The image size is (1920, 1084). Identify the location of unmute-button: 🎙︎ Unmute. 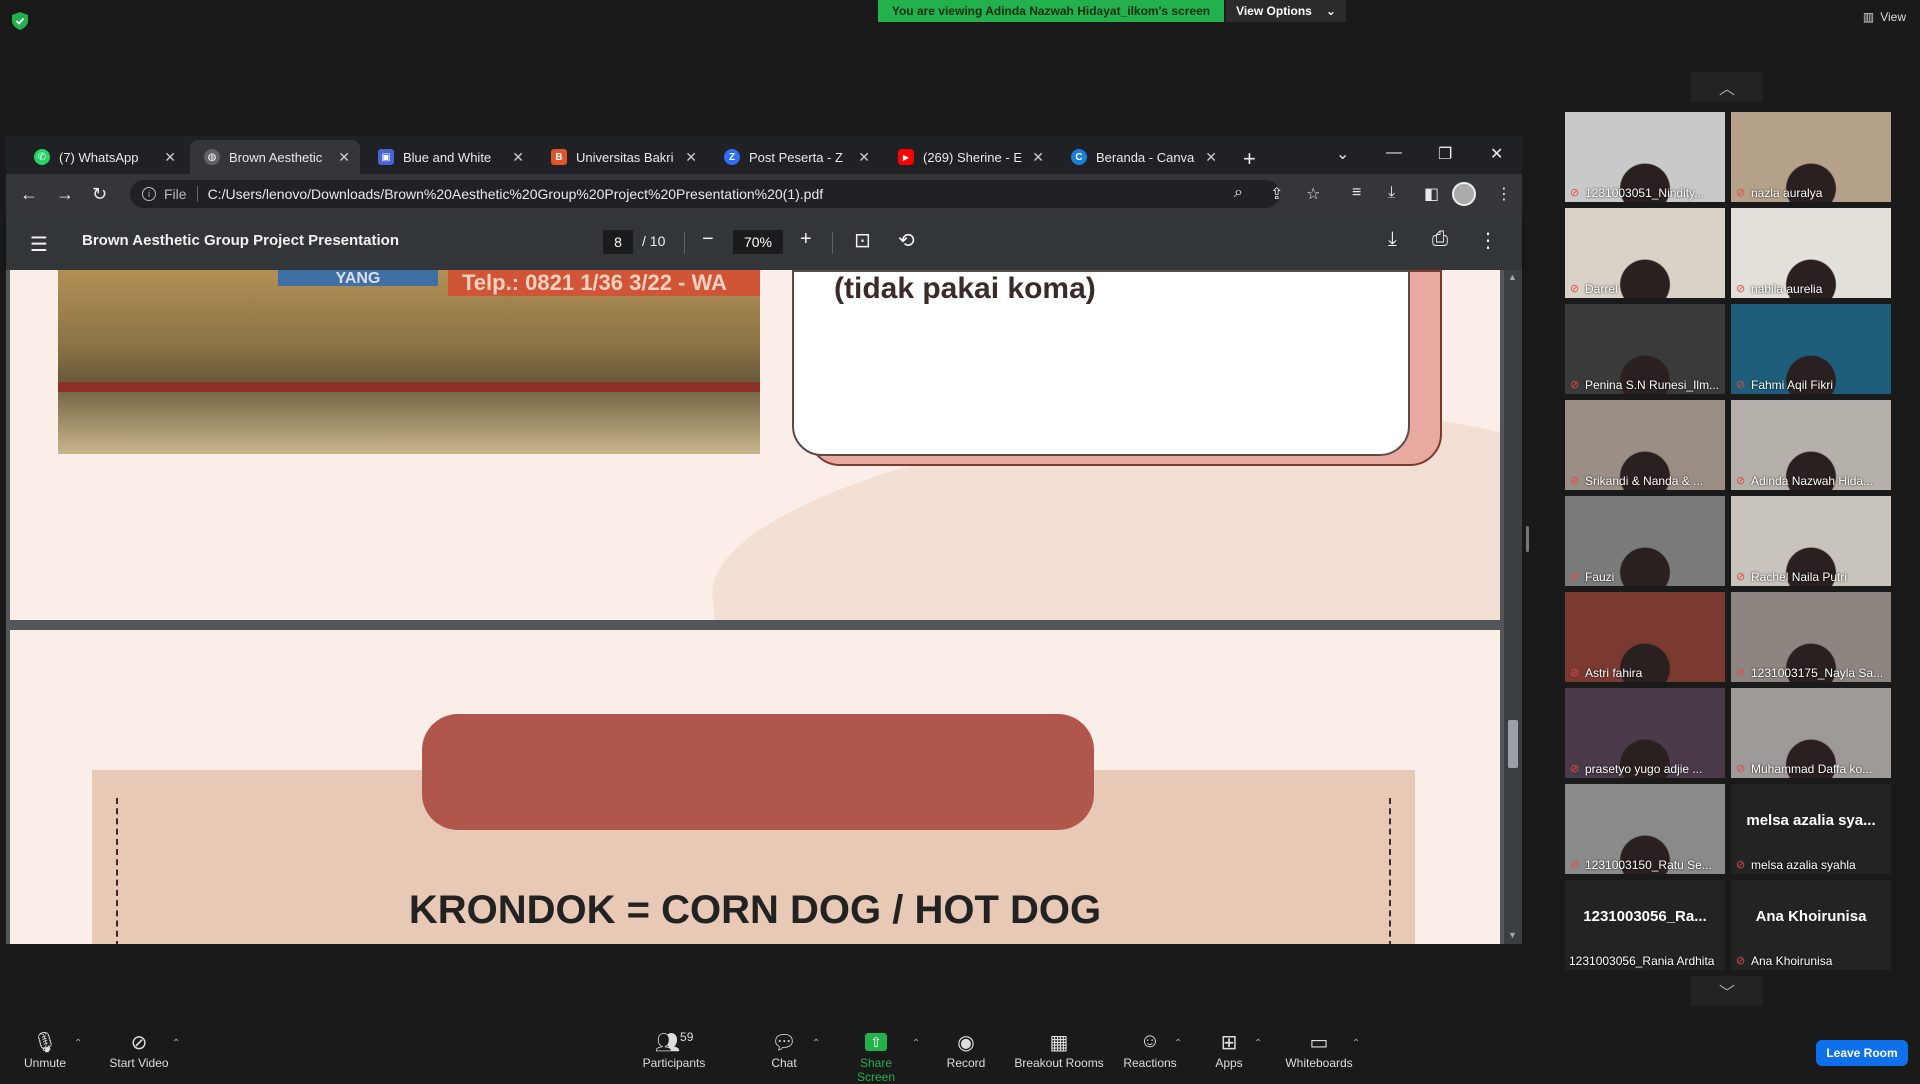
(45, 1050).